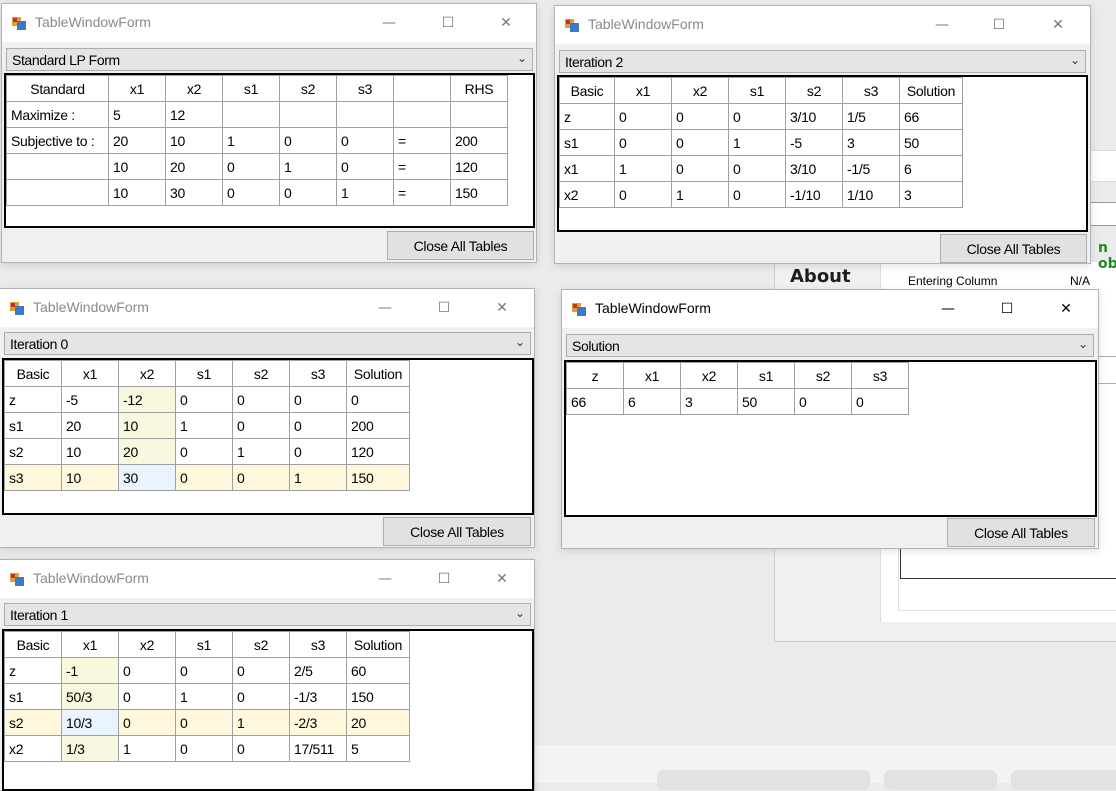  Describe the element at coordinates (761, 194) in the screenshot. I see `table-row: x2 0 1 0 -1/10 1/10 3` at that location.